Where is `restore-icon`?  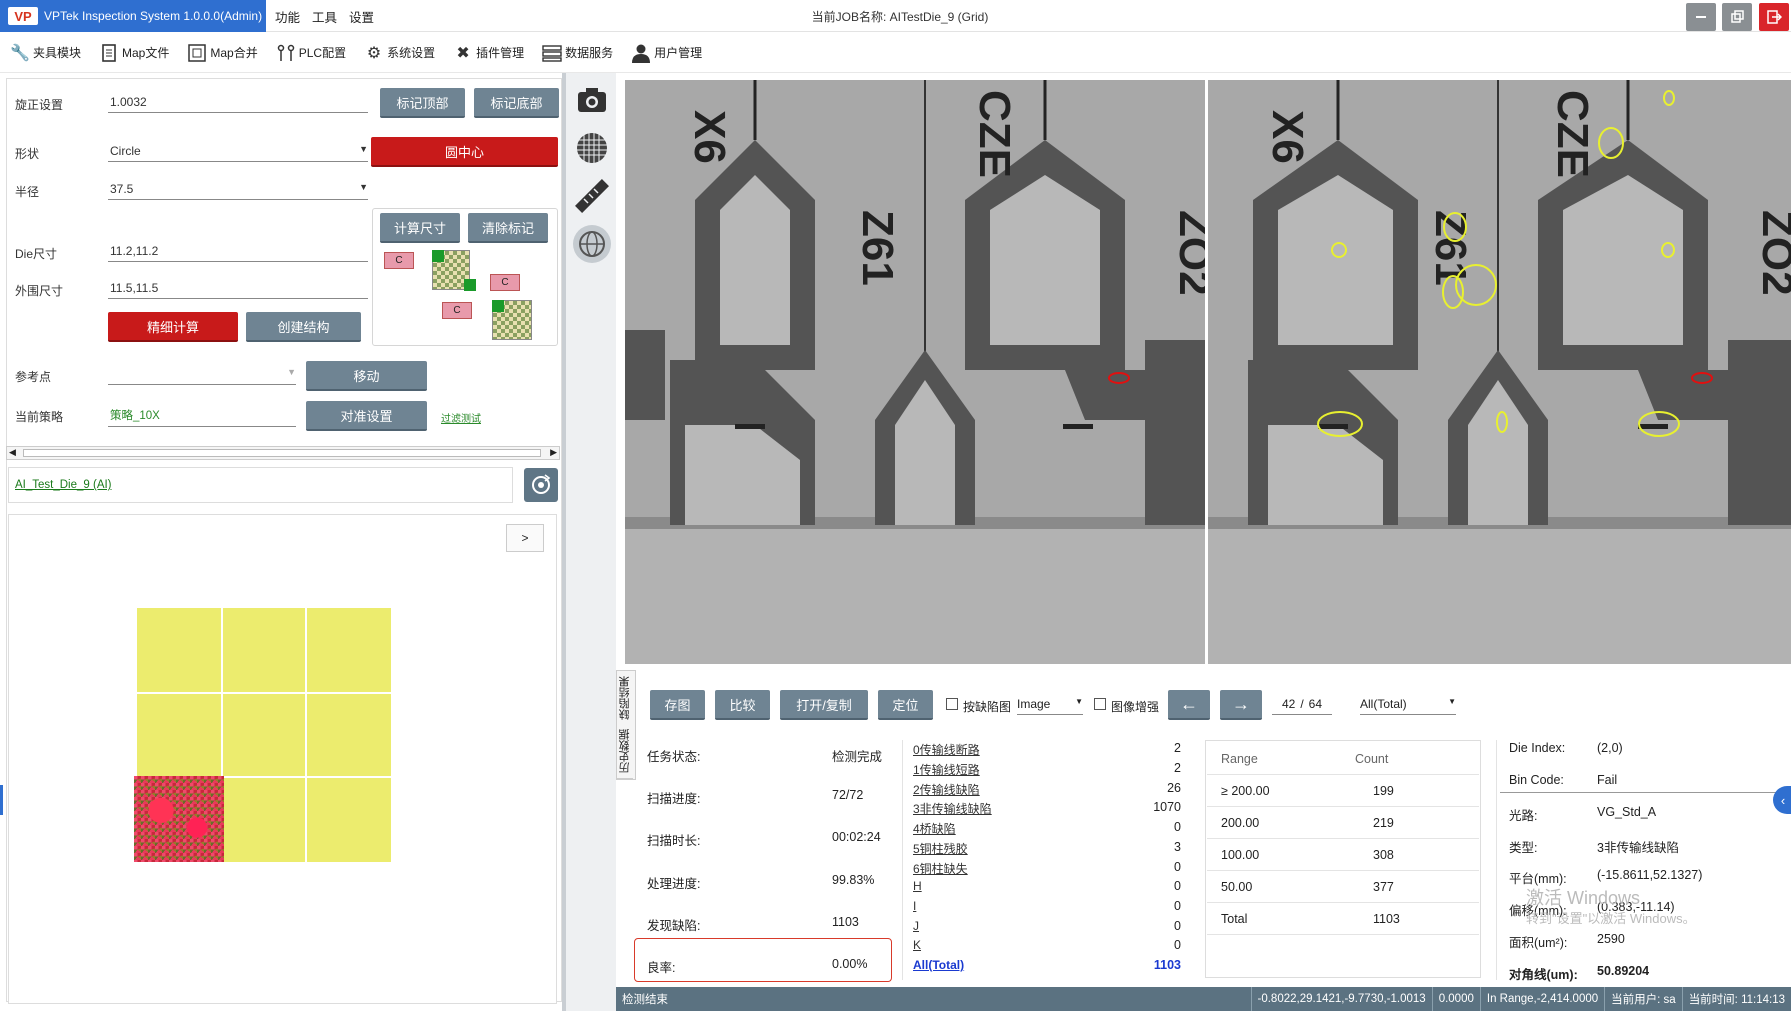
restore-icon is located at coordinates (1737, 17).